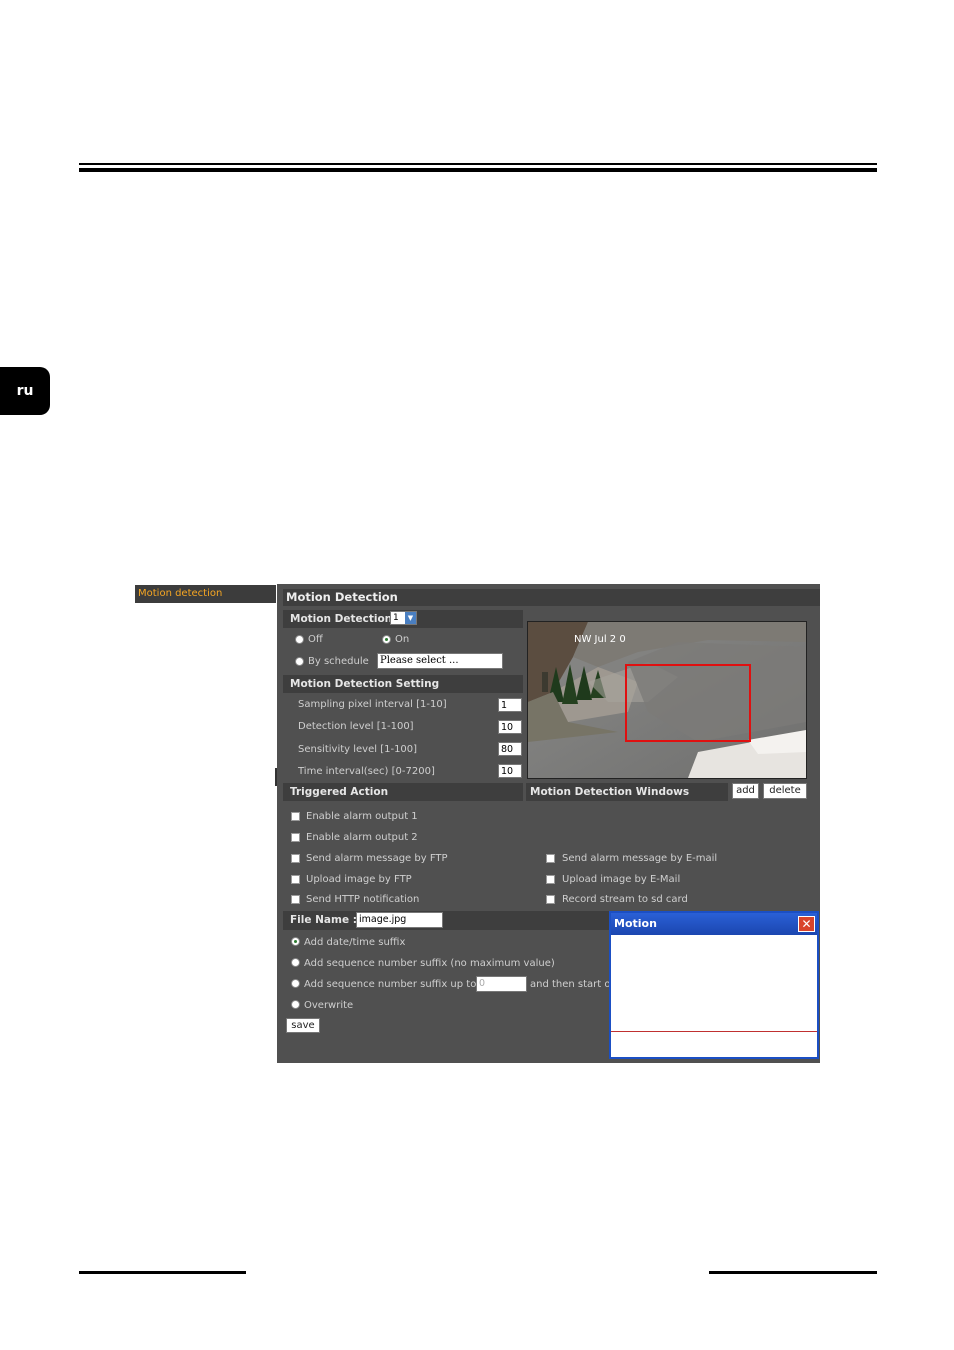  What do you see at coordinates (363, 899) in the screenshot?
I see `http-notify-label: Send HTTP notification` at bounding box center [363, 899].